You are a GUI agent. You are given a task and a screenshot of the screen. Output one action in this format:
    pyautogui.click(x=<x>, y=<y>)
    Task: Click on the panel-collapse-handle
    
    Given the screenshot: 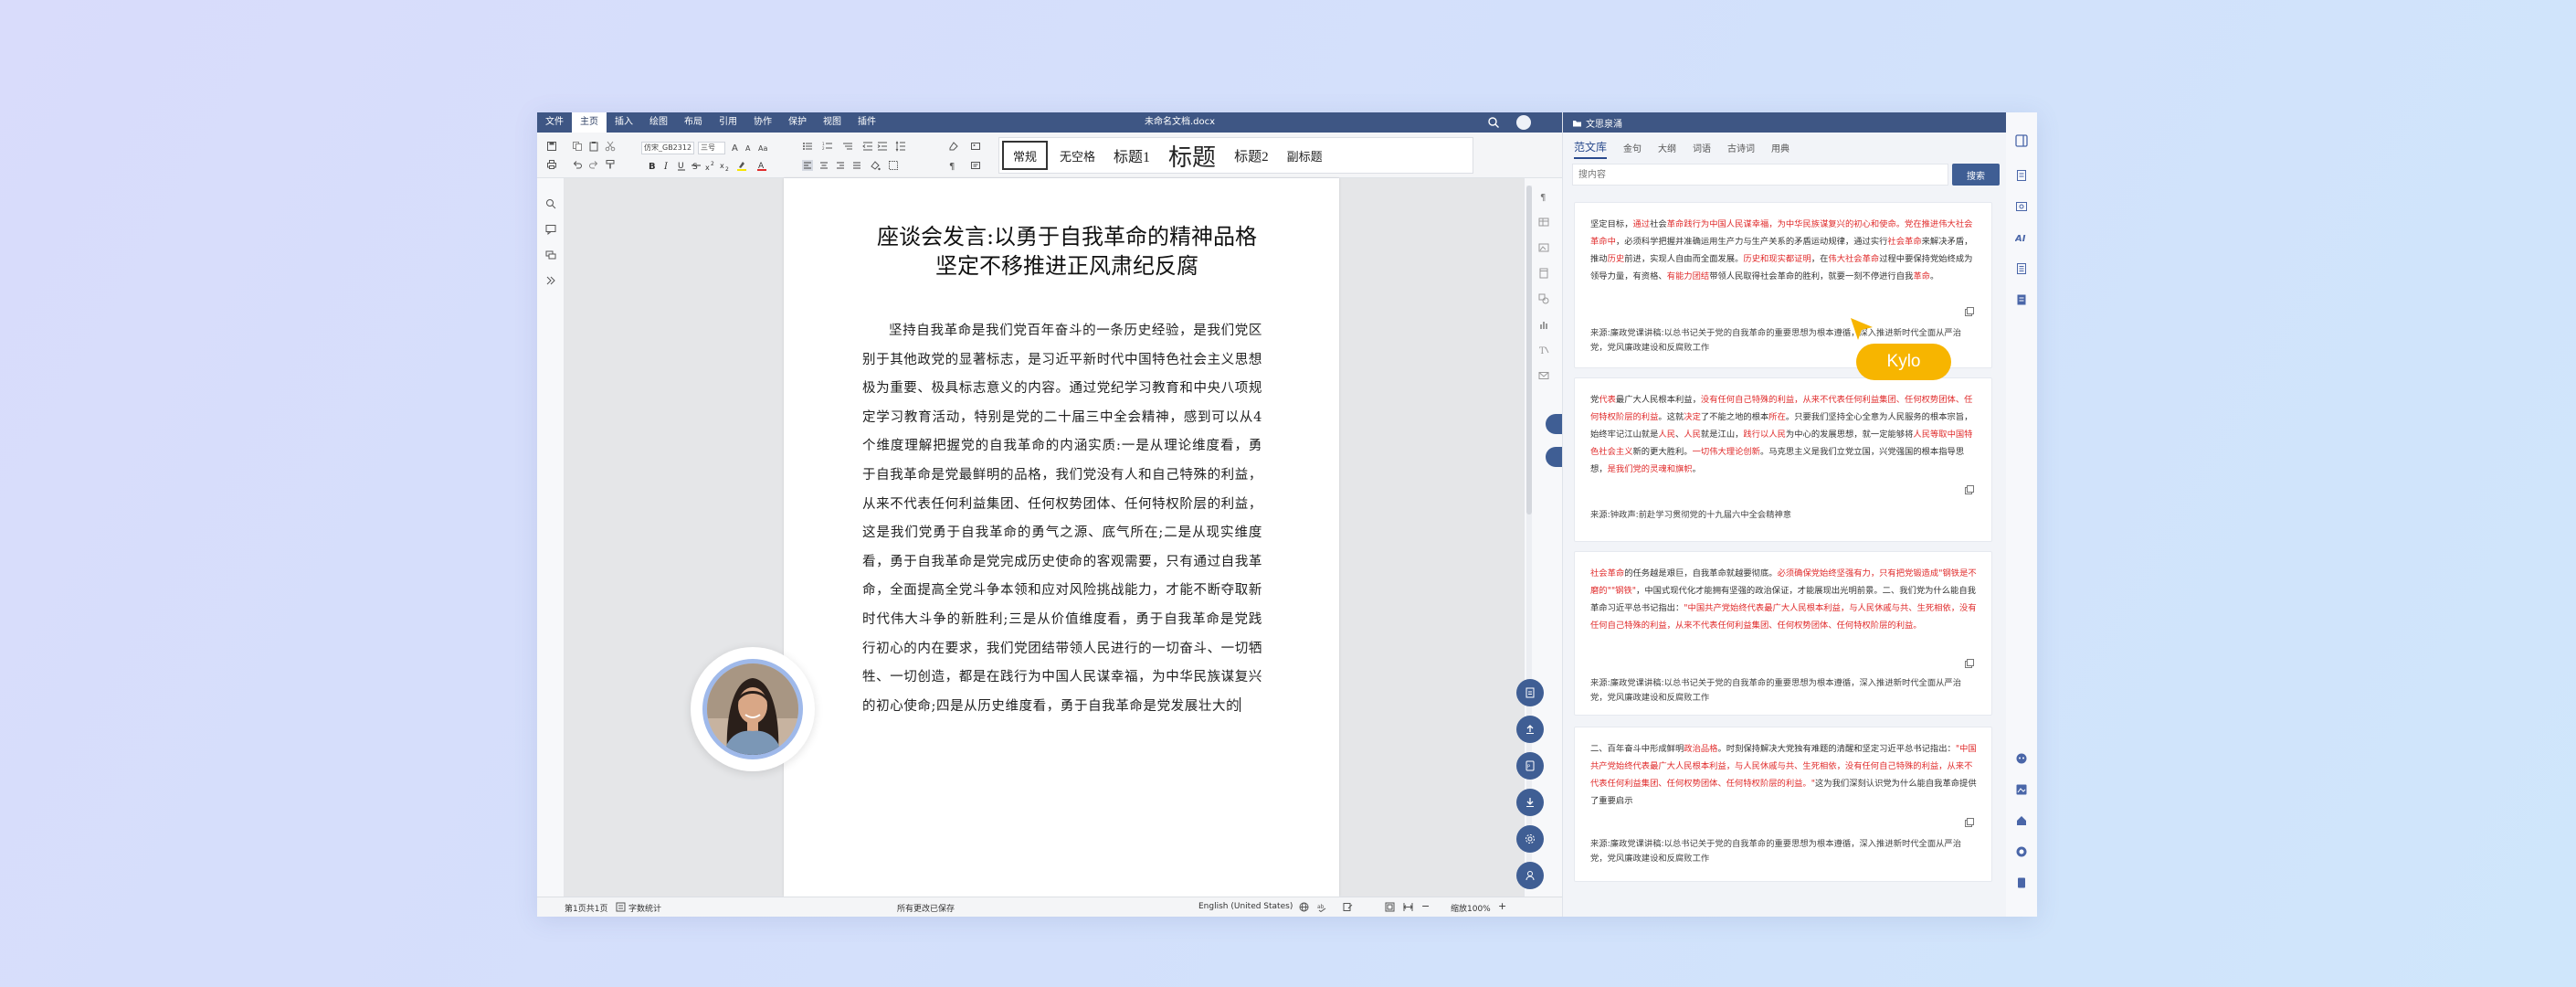 What is the action you would take?
    pyautogui.click(x=1554, y=424)
    